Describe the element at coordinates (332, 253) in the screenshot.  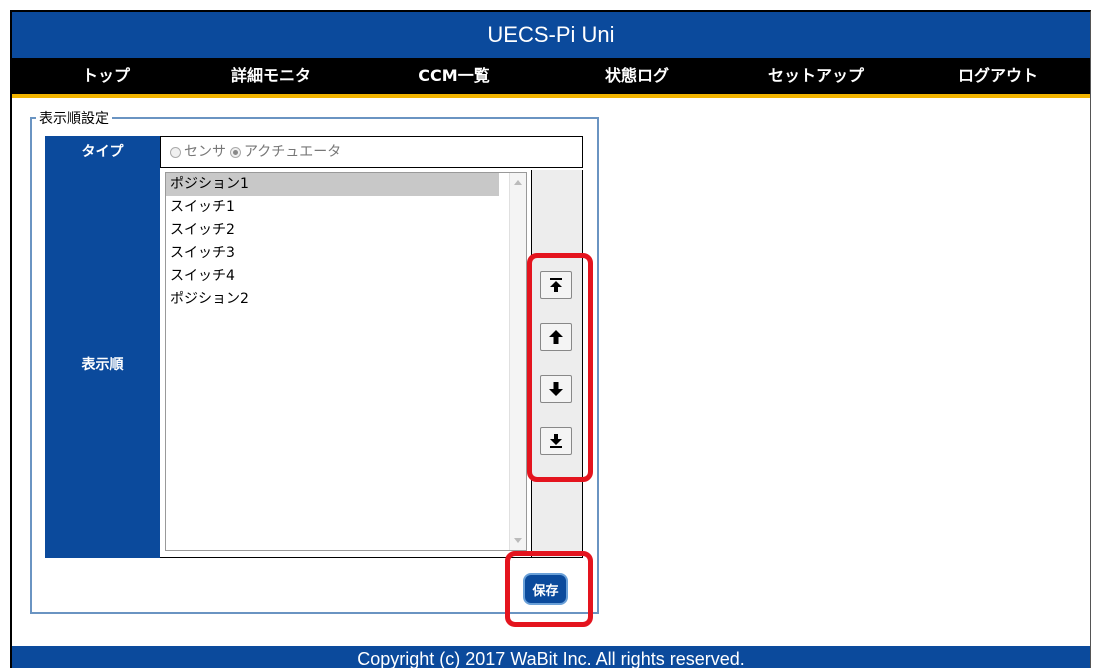
I see `list-item: スイッチ3` at that location.